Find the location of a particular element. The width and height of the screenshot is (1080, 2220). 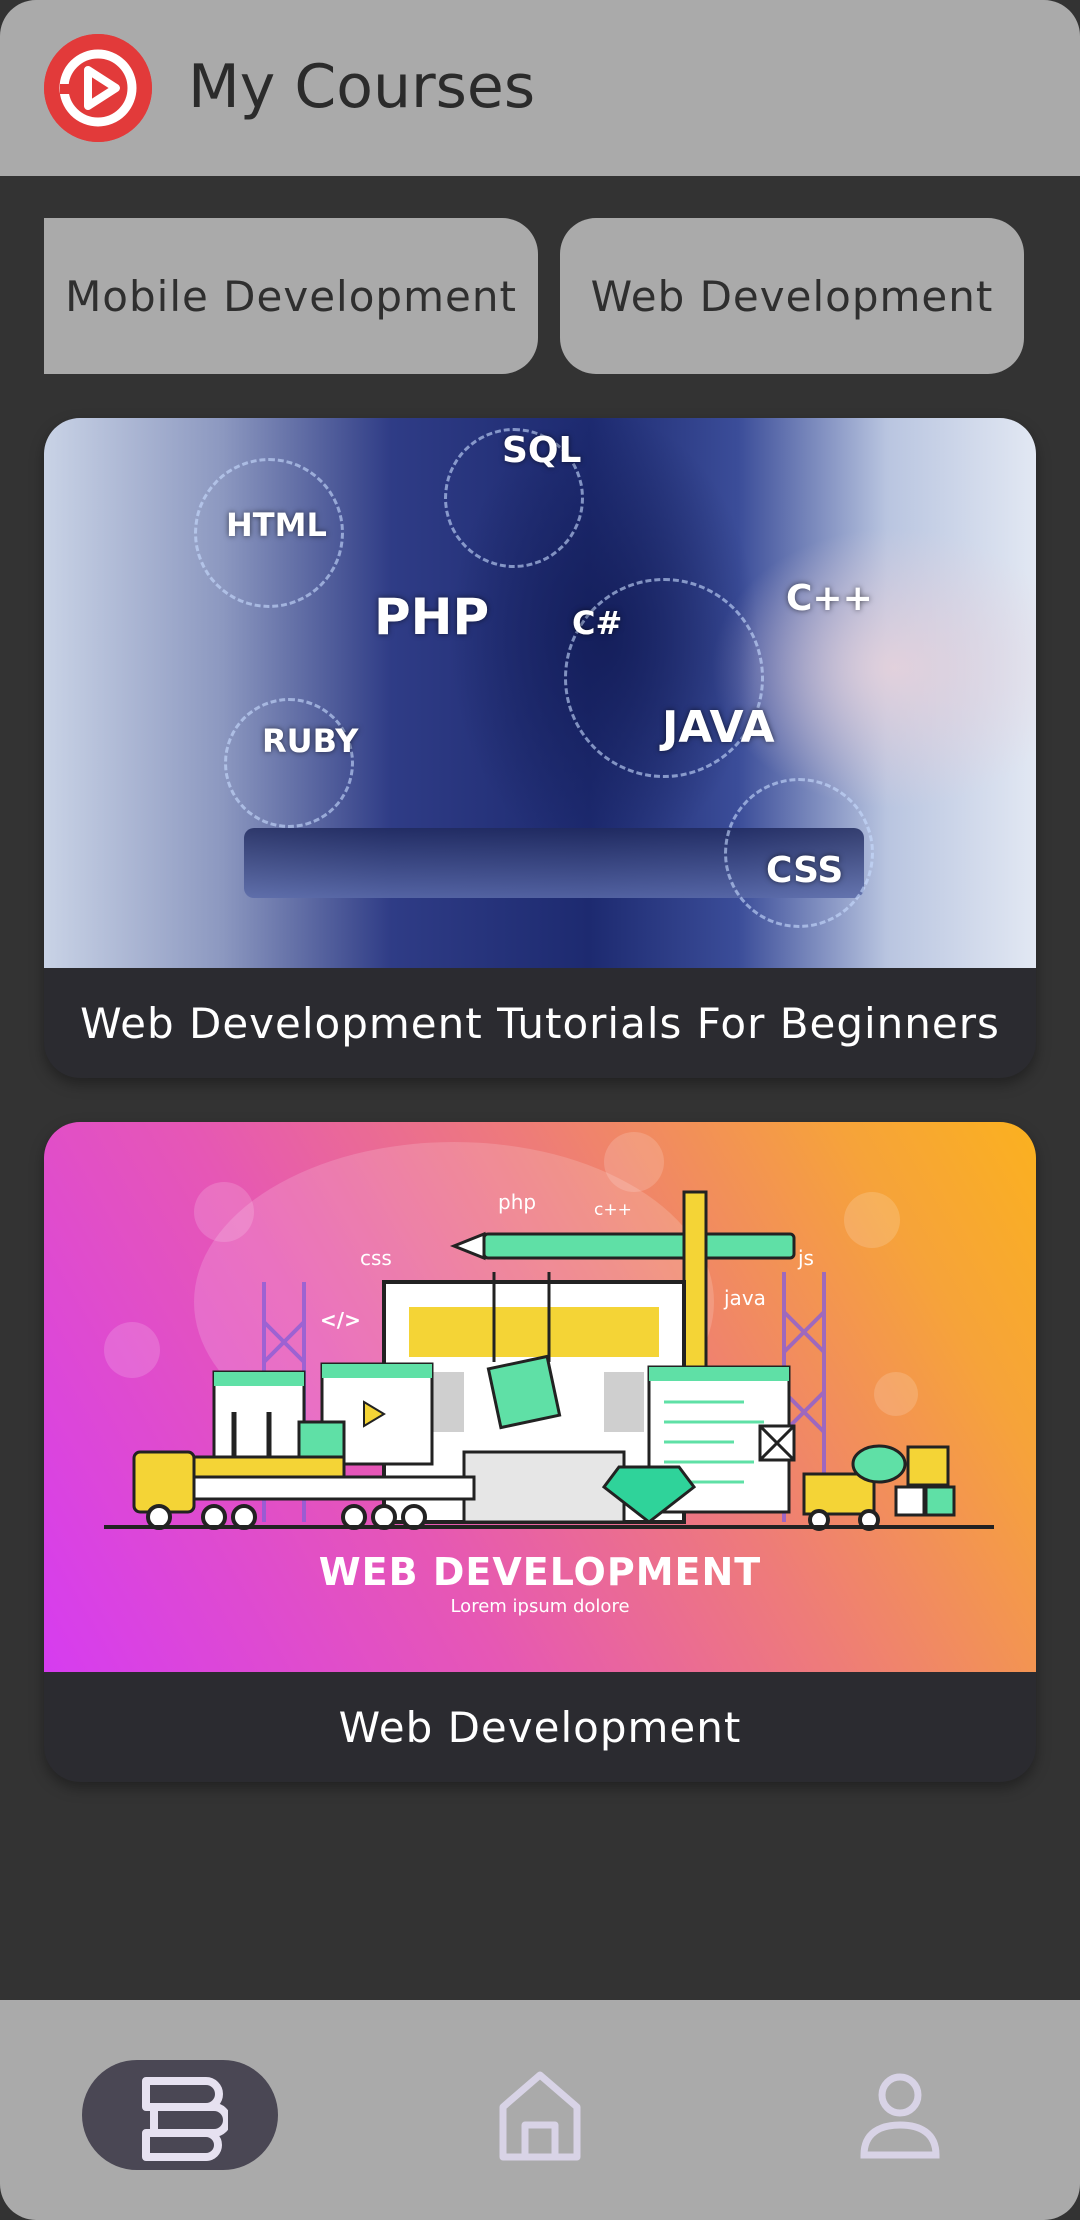

tag-java: JAVA is located at coordinates (718, 727).